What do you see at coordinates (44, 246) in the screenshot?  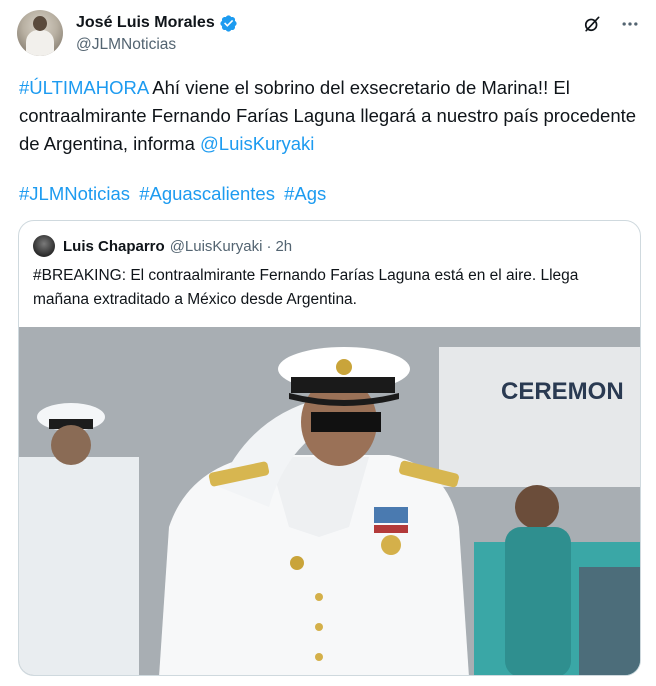 I see `quote-author-avatar` at bounding box center [44, 246].